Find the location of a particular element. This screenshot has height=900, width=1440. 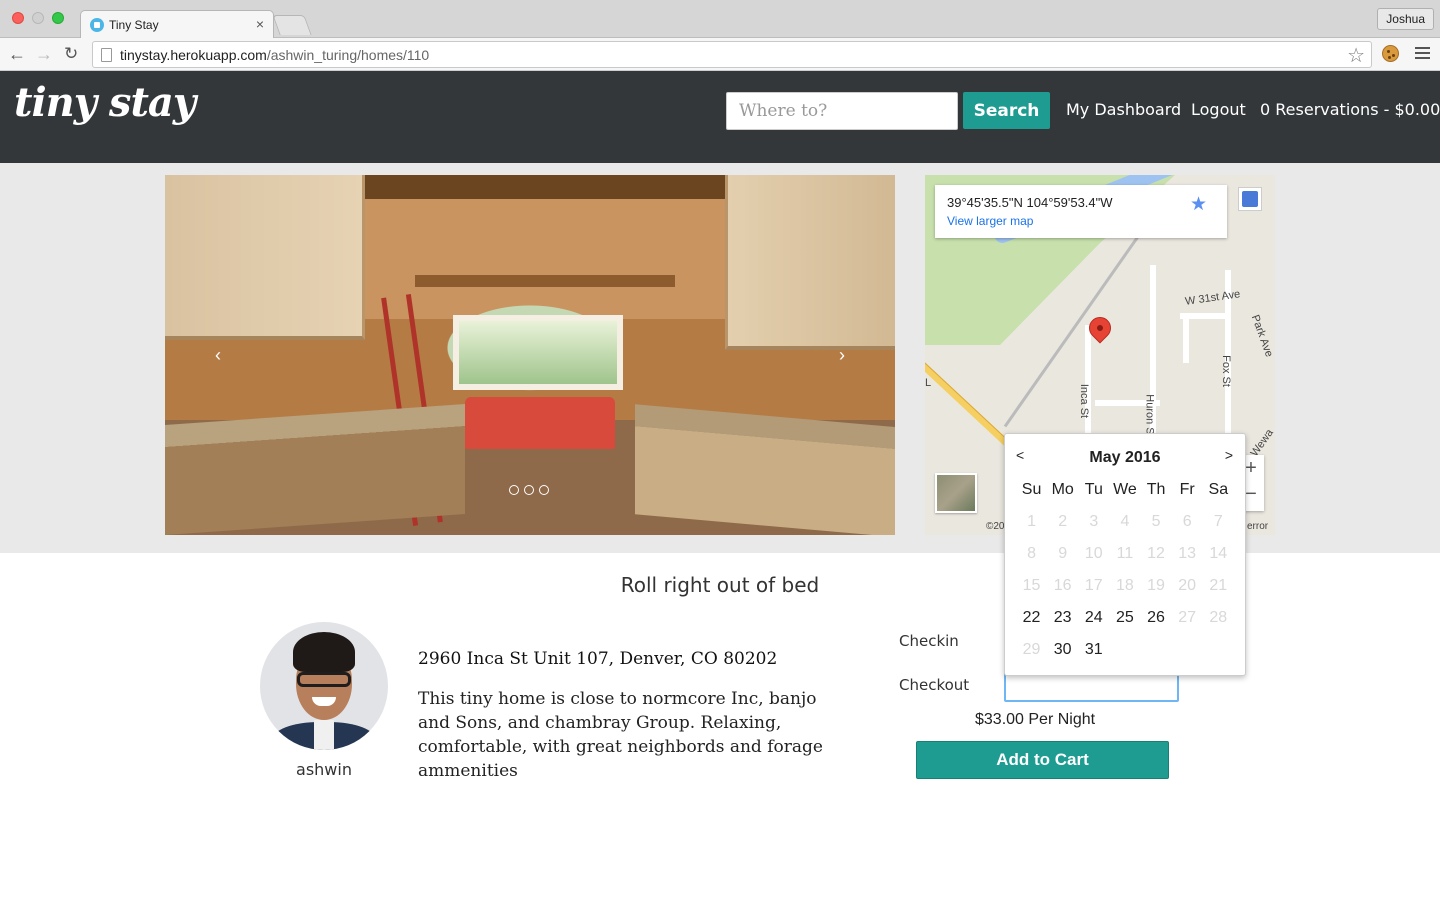

tiny-stay-favicon-icon is located at coordinates (97, 25).